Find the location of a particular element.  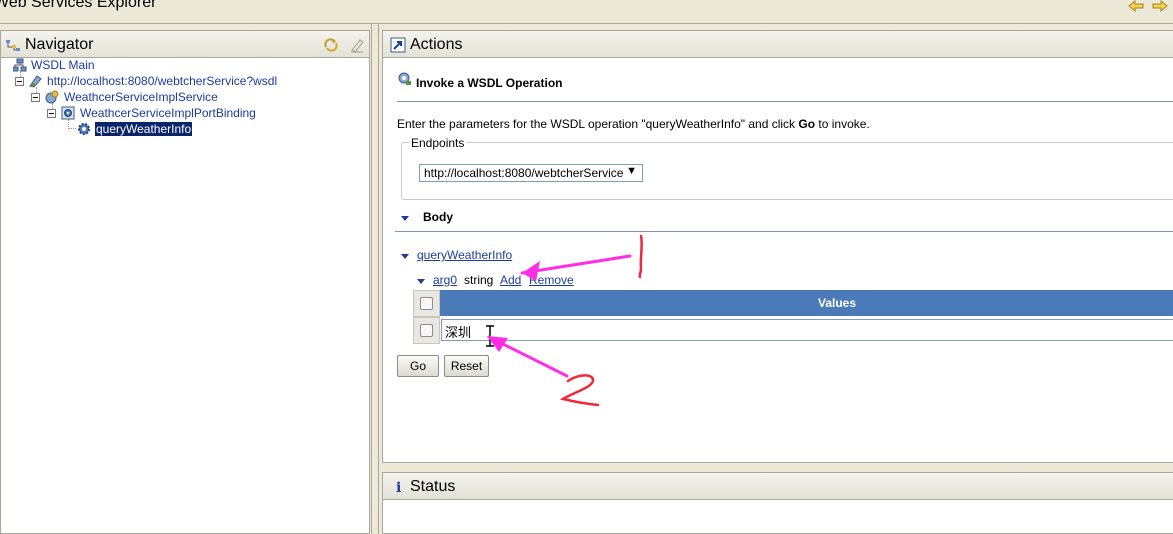

title-bar: Web Services Explorer is located at coordinates (586, 12).